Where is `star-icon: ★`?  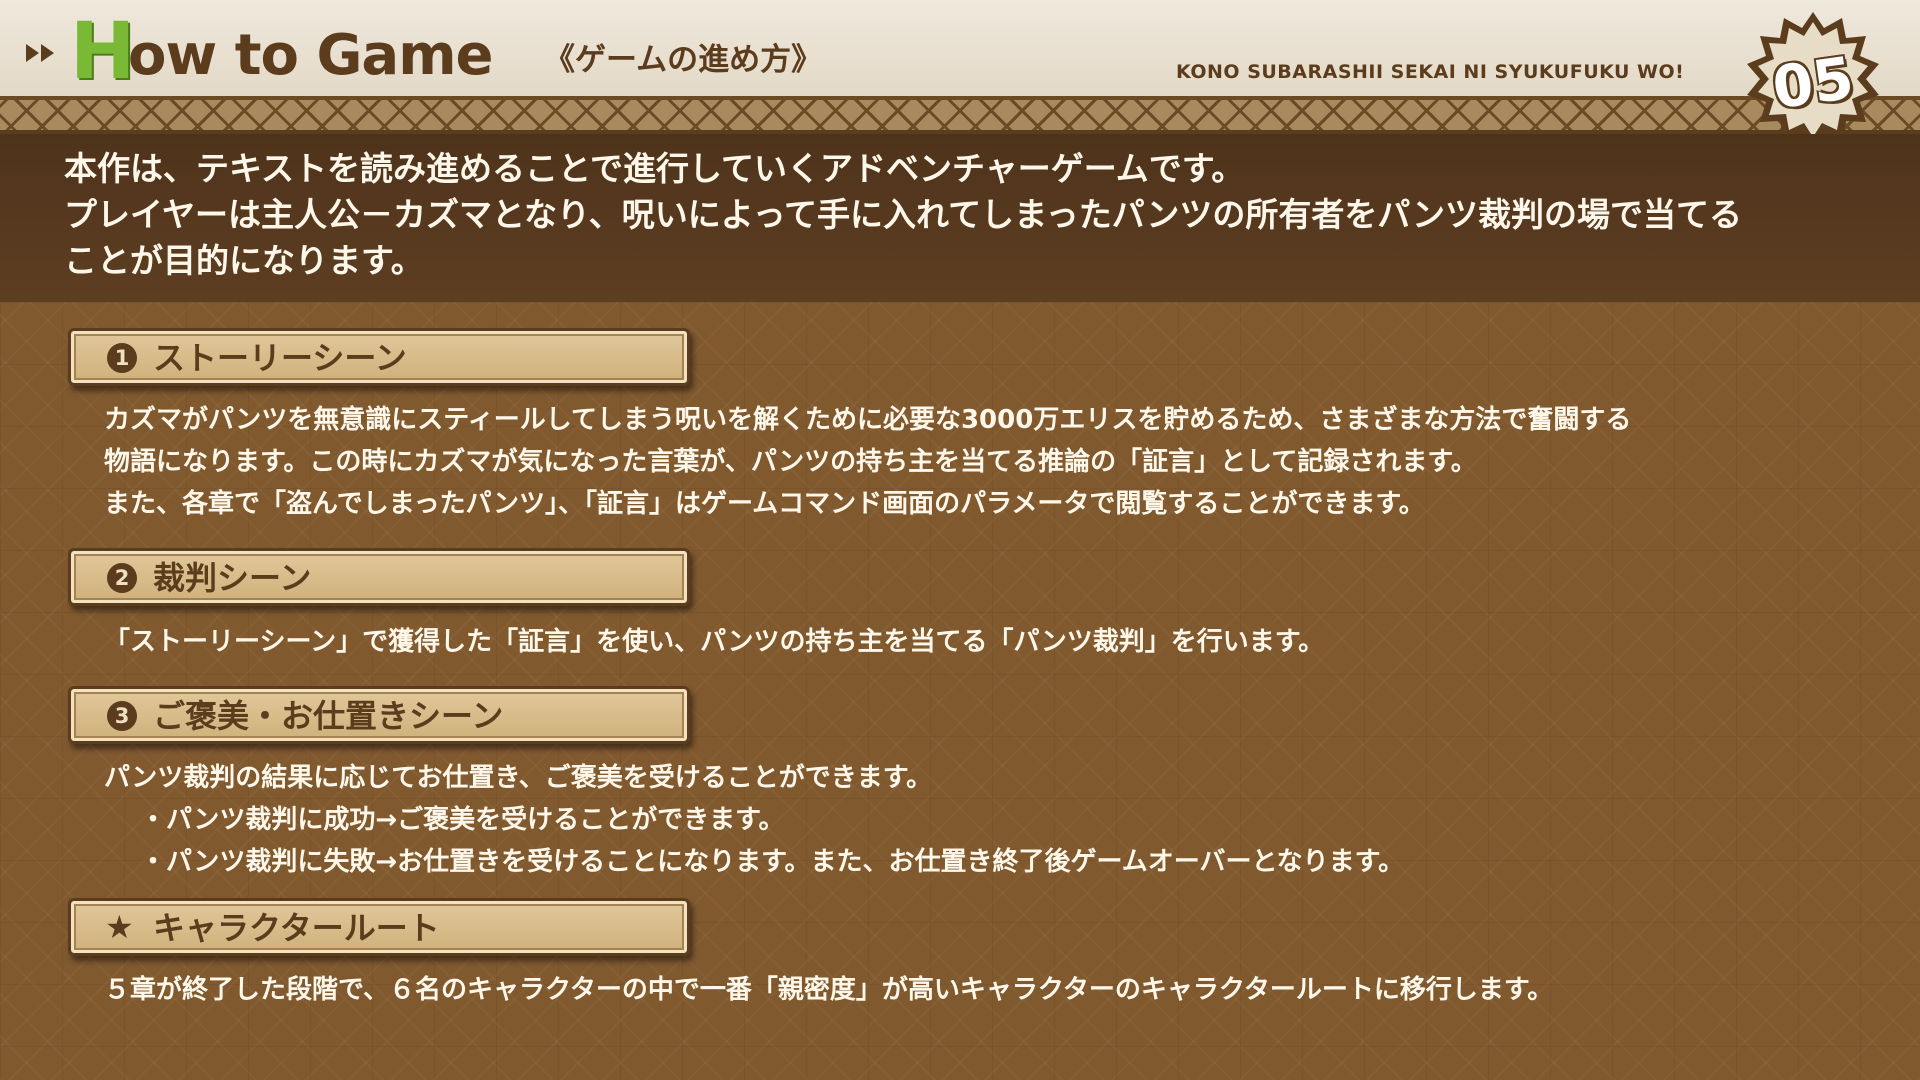 star-icon: ★ is located at coordinates (119, 927).